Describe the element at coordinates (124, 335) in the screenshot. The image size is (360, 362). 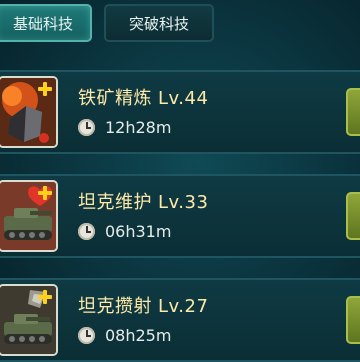
I see `upgrade-time: 08h25m` at that location.